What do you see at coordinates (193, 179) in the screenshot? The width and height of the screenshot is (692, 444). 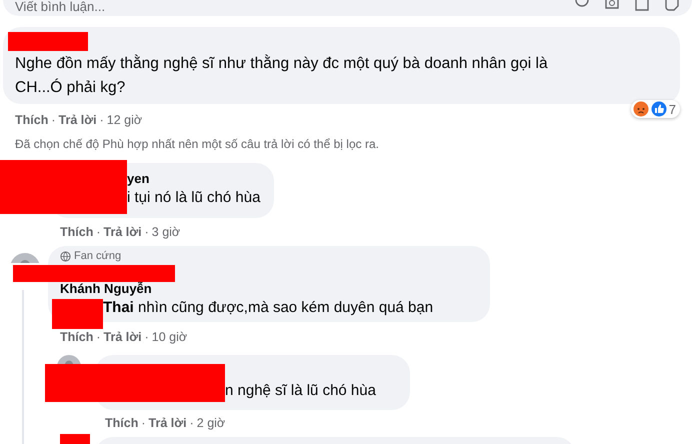 I see `author-name: yen` at bounding box center [193, 179].